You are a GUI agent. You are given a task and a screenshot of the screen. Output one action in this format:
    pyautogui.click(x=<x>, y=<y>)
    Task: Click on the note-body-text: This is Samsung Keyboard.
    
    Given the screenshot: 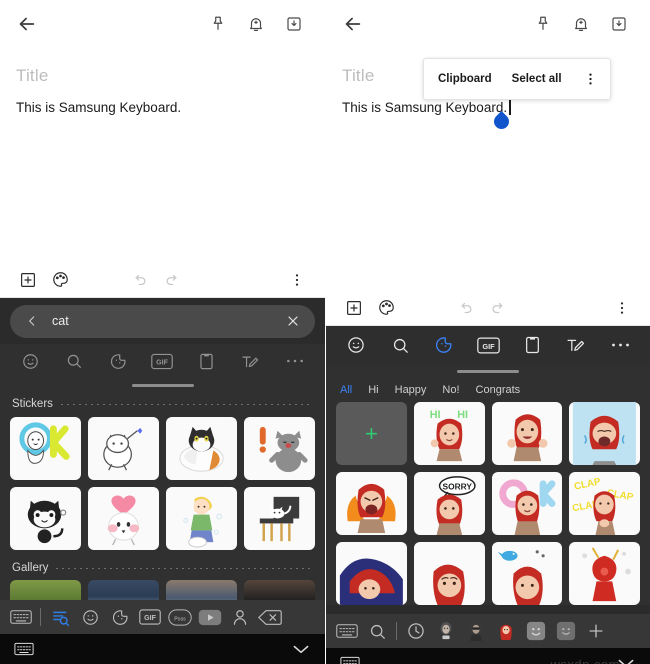 What is the action you would take?
    pyautogui.click(x=98, y=100)
    